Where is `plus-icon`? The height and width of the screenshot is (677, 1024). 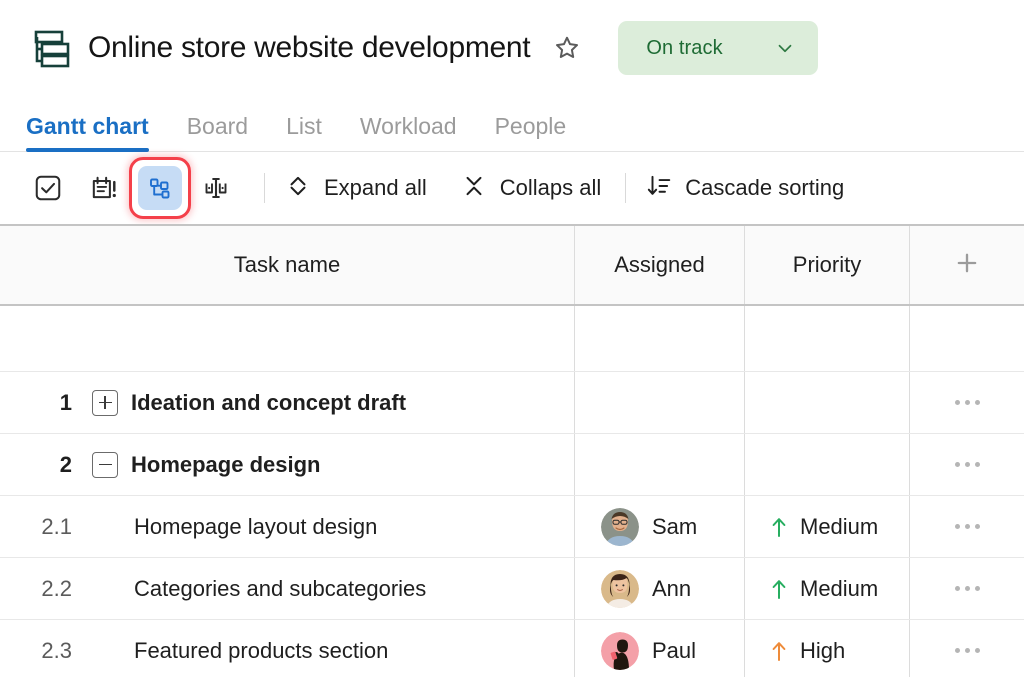 plus-icon is located at coordinates (967, 265).